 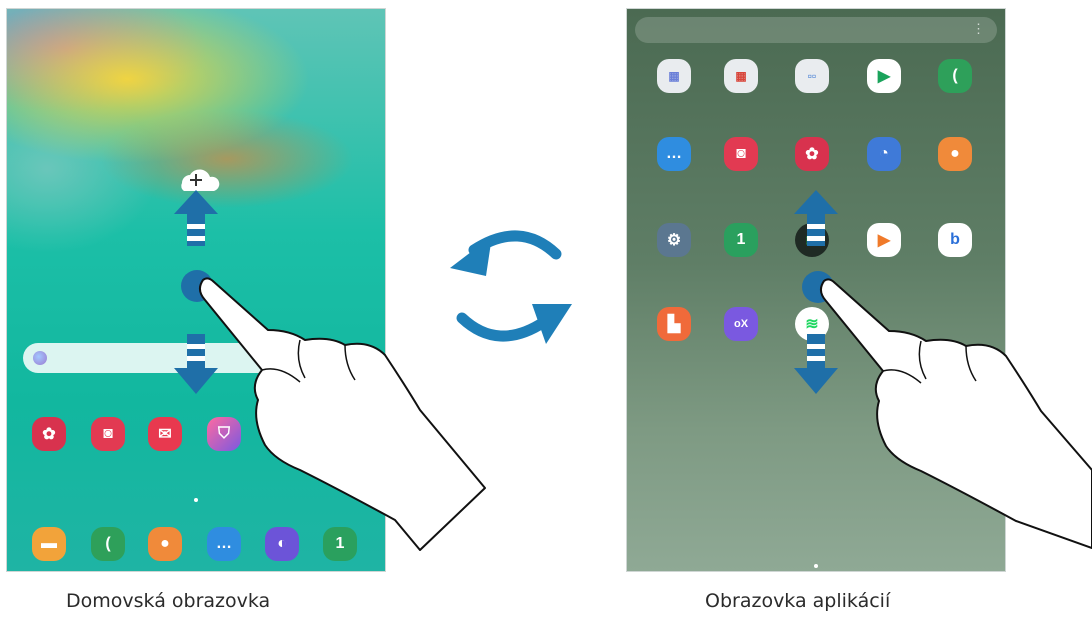 I want to click on cloud-plus-icon, so click(x=200, y=180).